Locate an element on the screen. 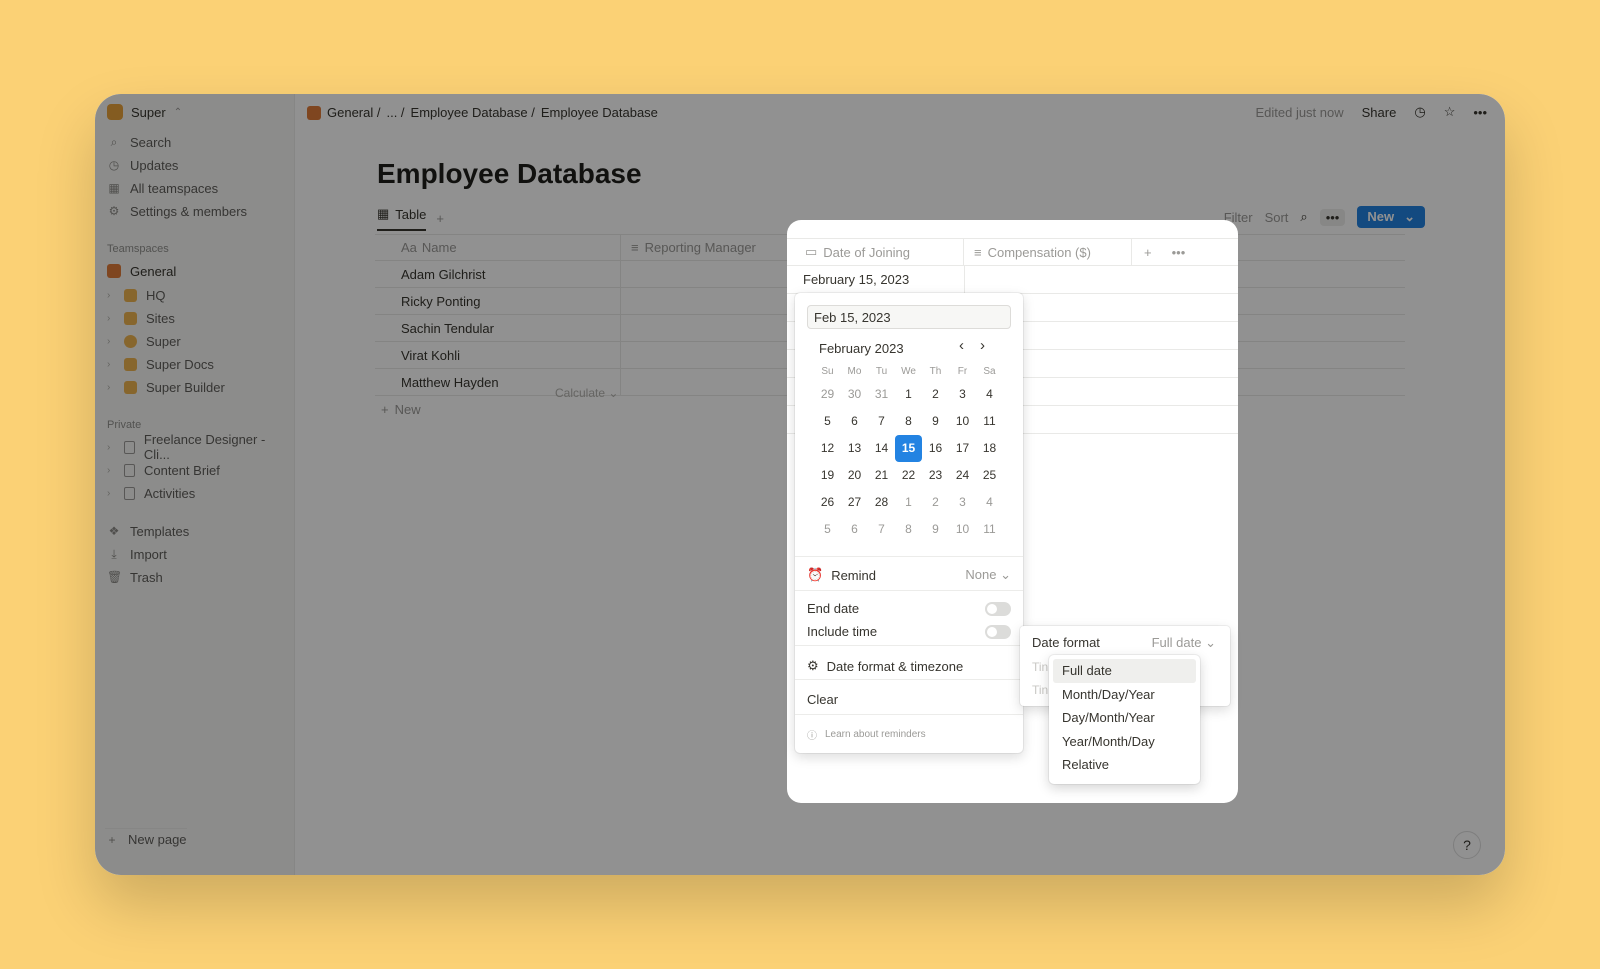 This screenshot has height=969, width=1600. calendar-day: 17 is located at coordinates (962, 448).